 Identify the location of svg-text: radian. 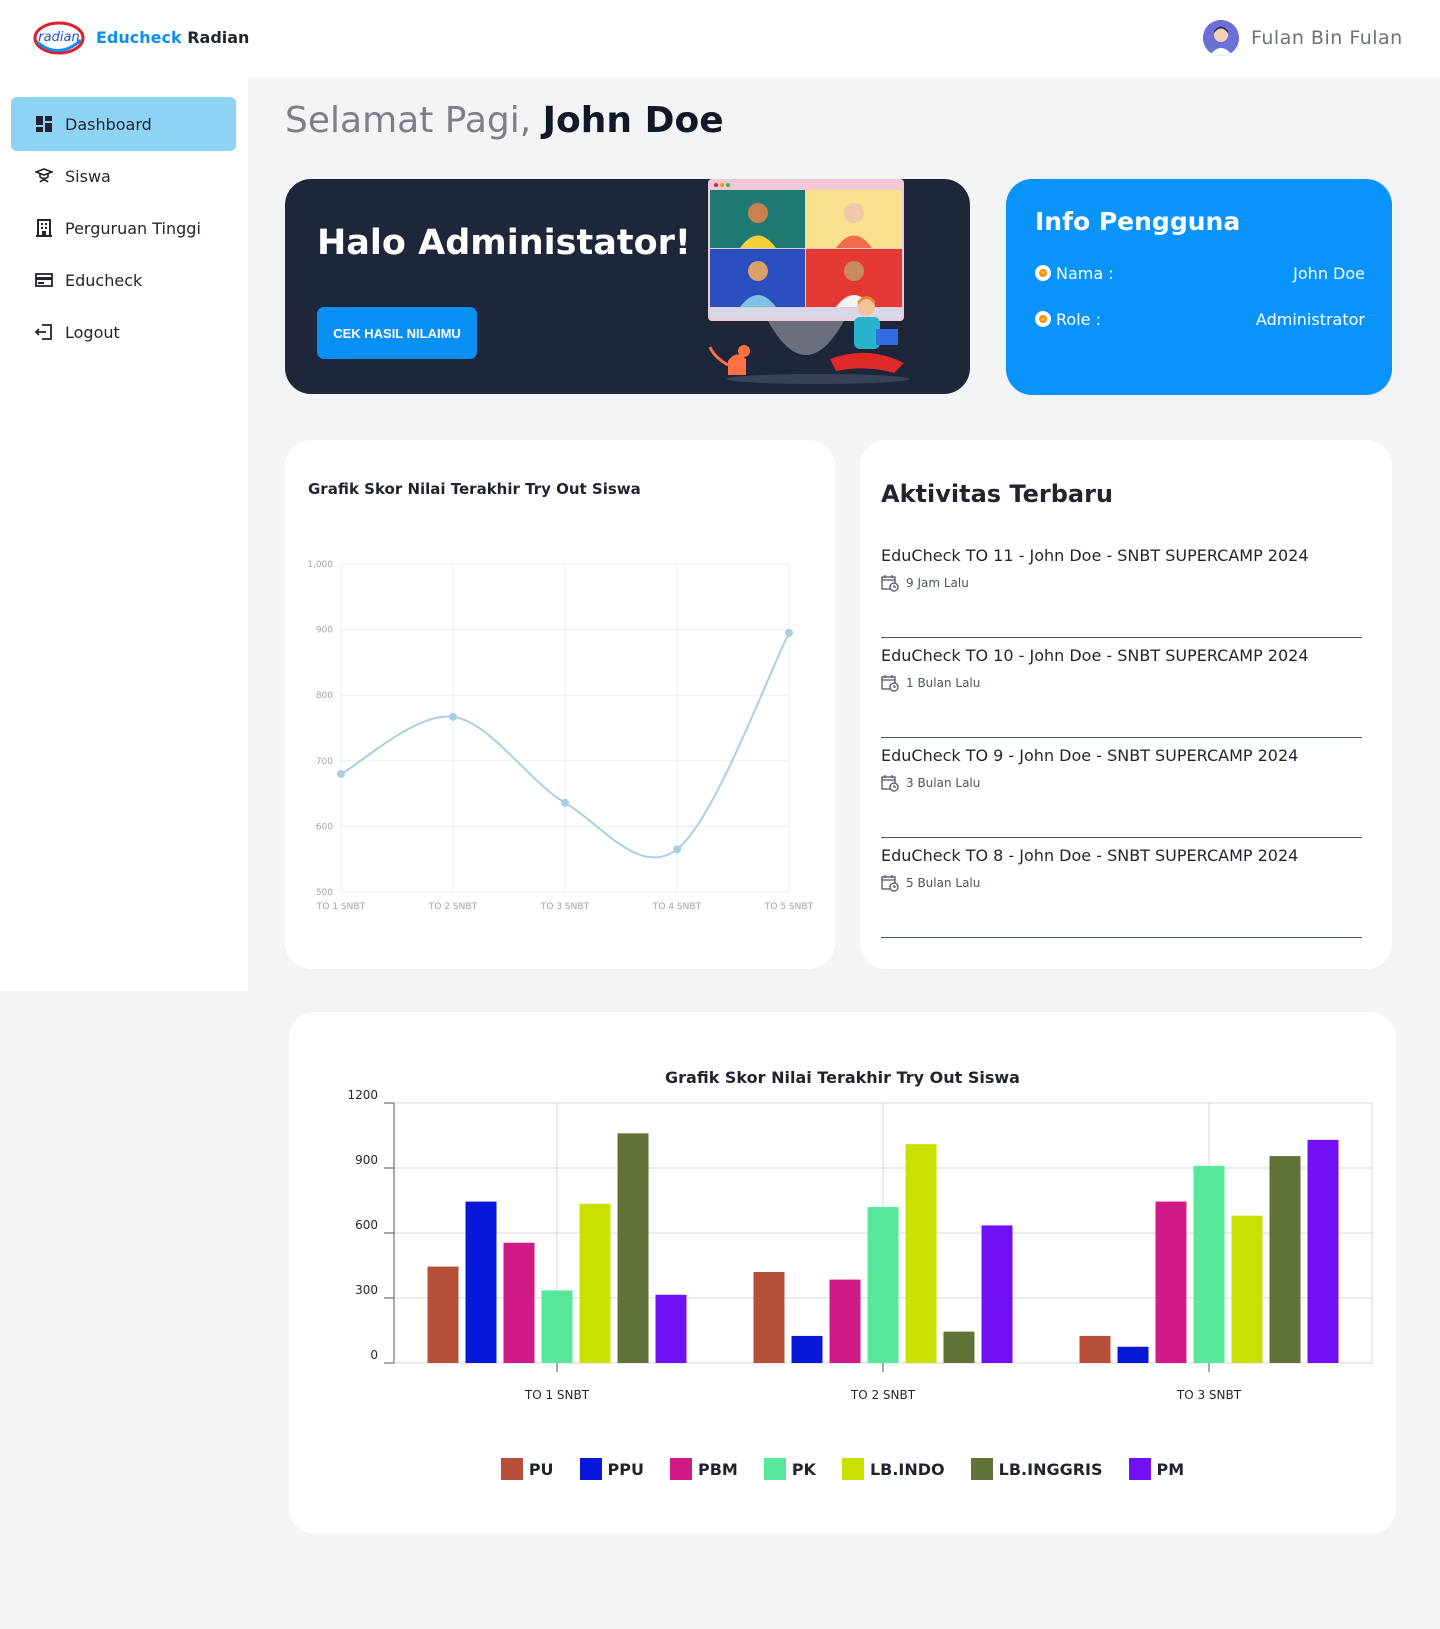
(58, 37).